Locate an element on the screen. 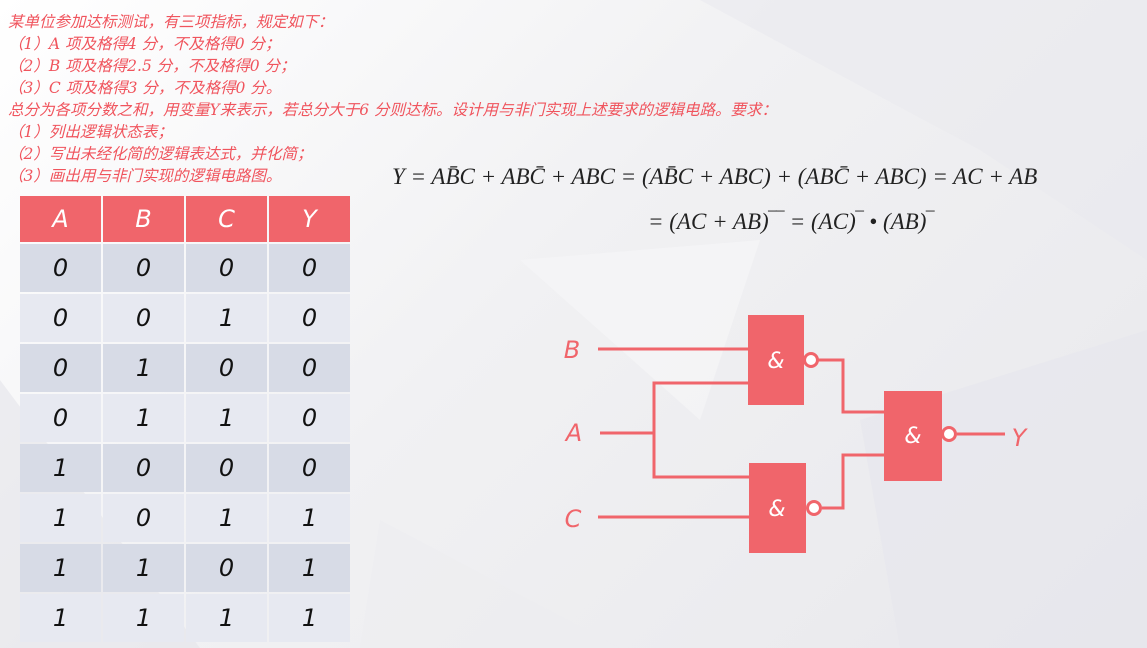 The width and height of the screenshot is (1147, 648). wire-top-out is located at coordinates (851, 386).